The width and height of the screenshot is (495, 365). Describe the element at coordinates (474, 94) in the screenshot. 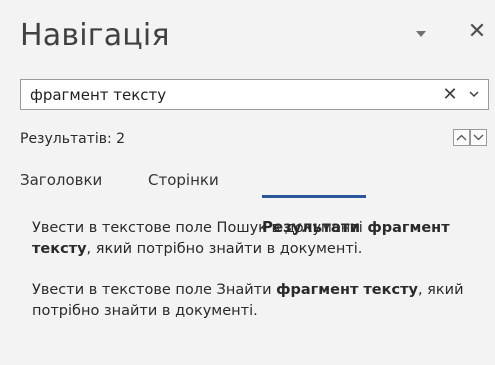

I see `search-options-chevron-icon` at that location.